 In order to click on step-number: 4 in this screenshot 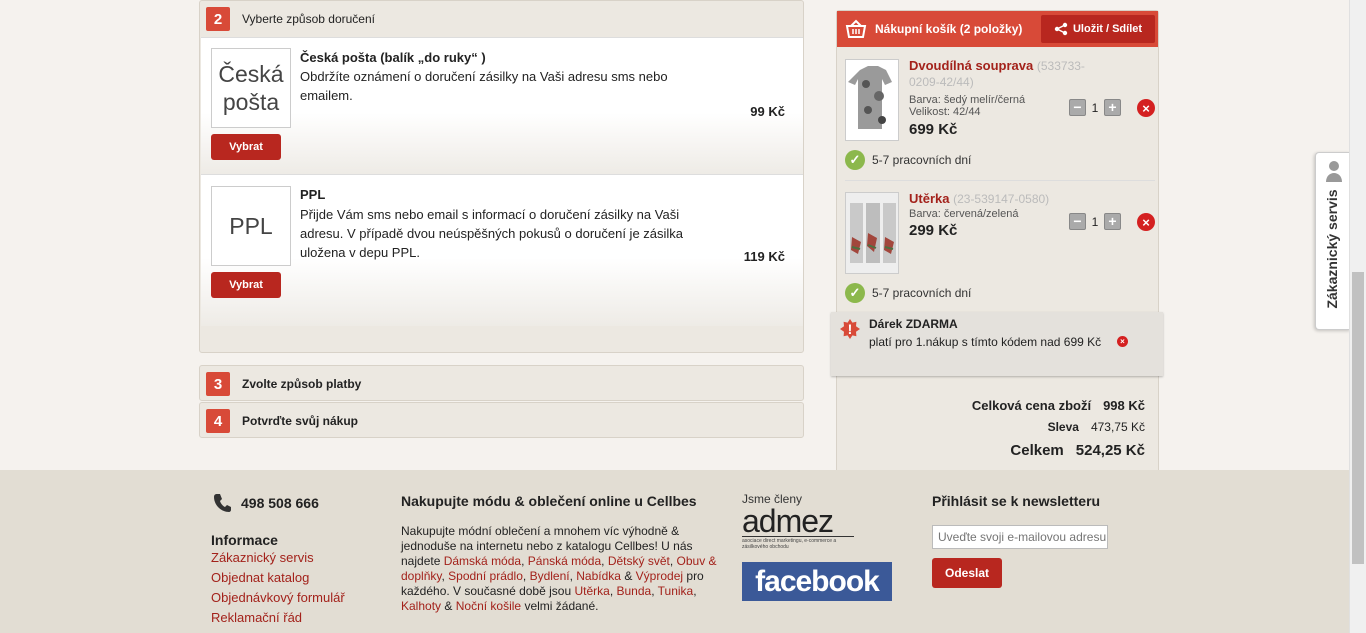, I will do `click(218, 421)`.